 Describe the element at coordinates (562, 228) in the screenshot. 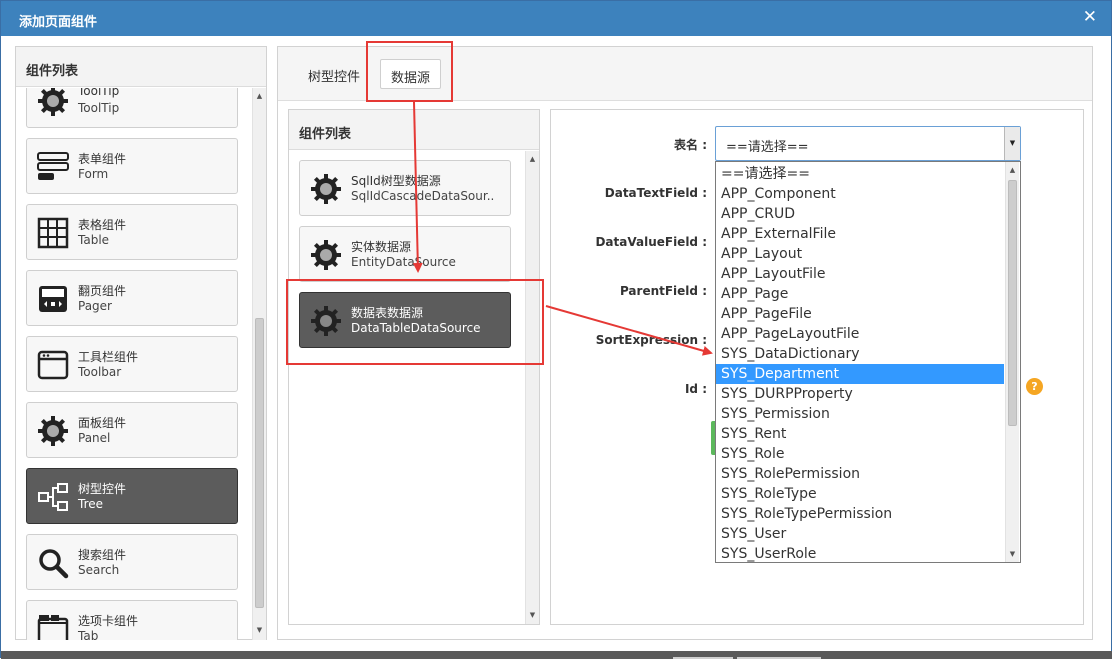

I see `annotation-arrows` at that location.